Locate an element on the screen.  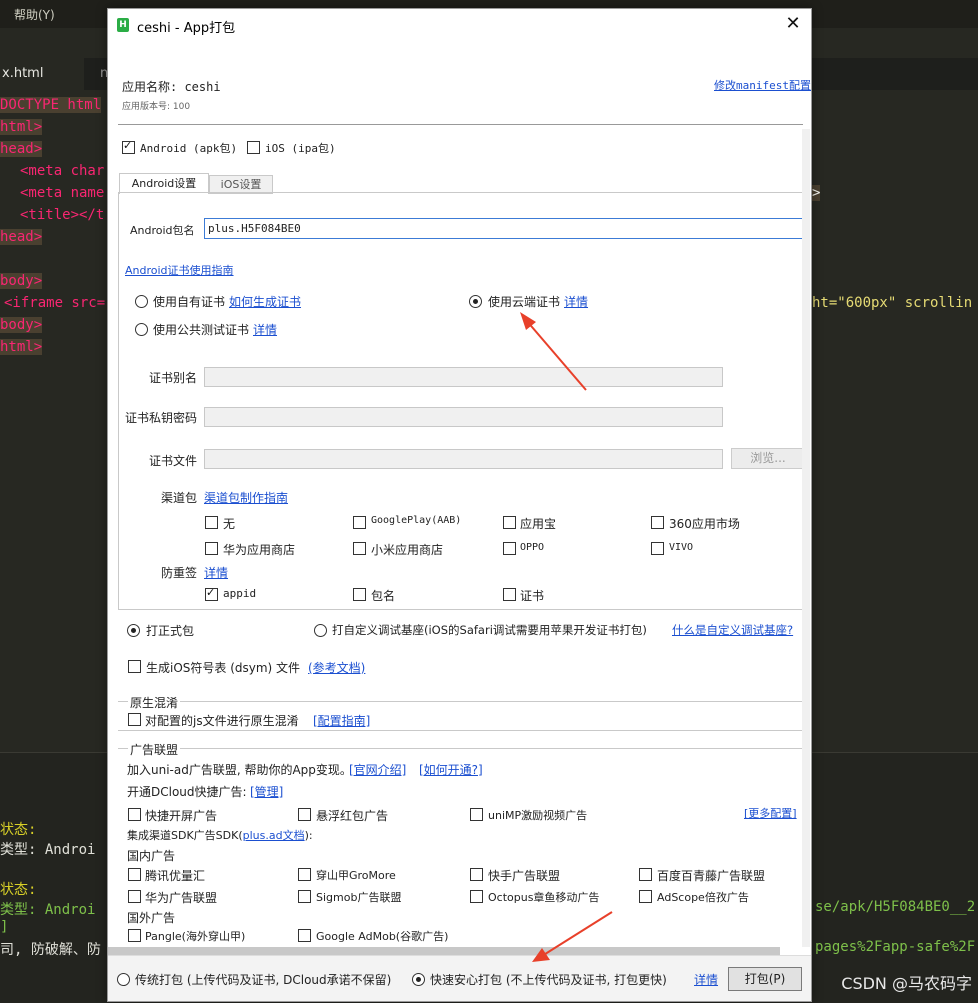
pack-traditional-radio is located at coordinates (123, 979).